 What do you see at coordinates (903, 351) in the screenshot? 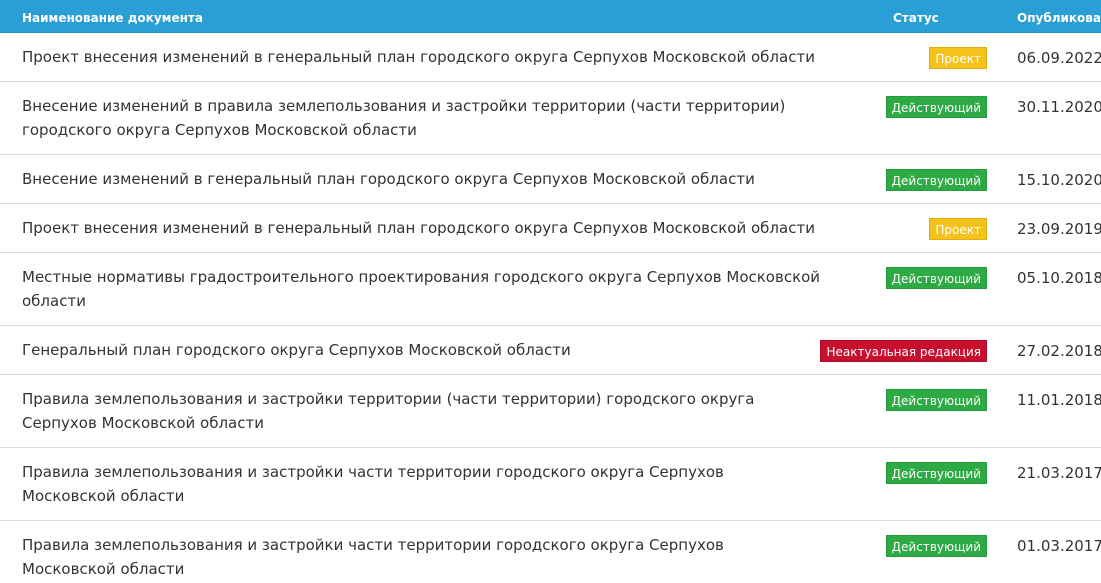
I see `status-badge-outdated: Неактуальная редакция` at bounding box center [903, 351].